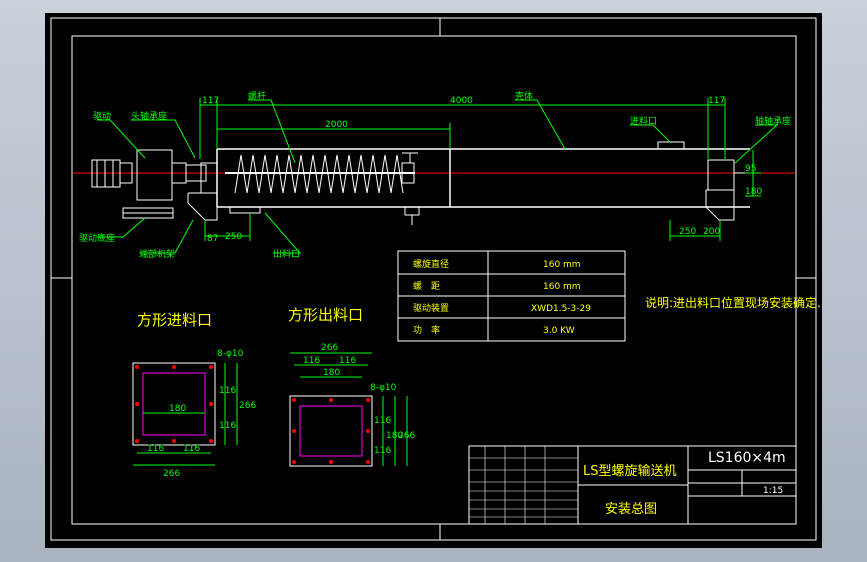  I want to click on tail-bearing, so click(727, 190).